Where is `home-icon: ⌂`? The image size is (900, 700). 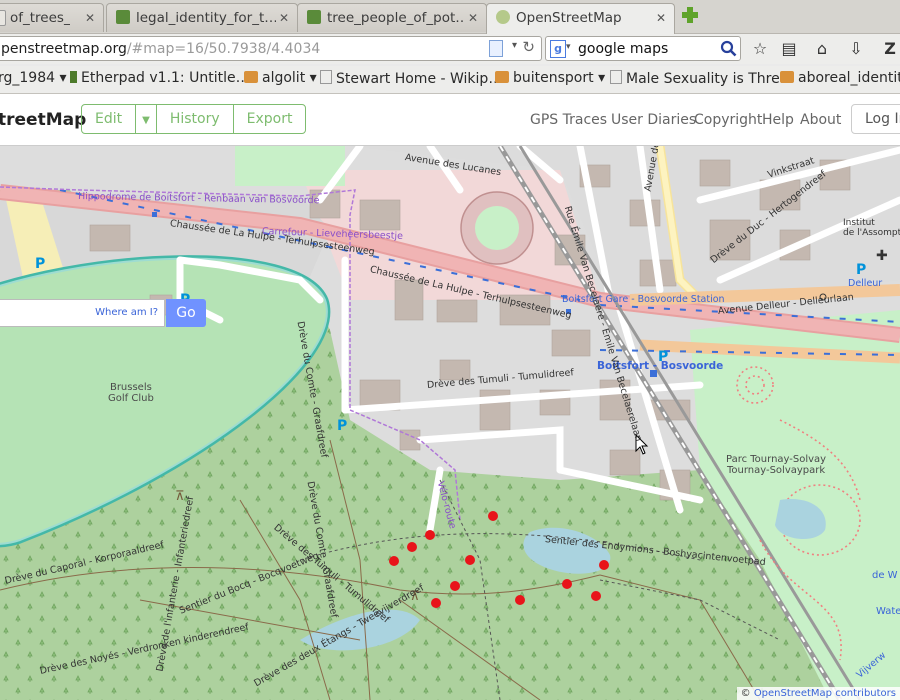 home-icon: ⌂ is located at coordinates (822, 49).